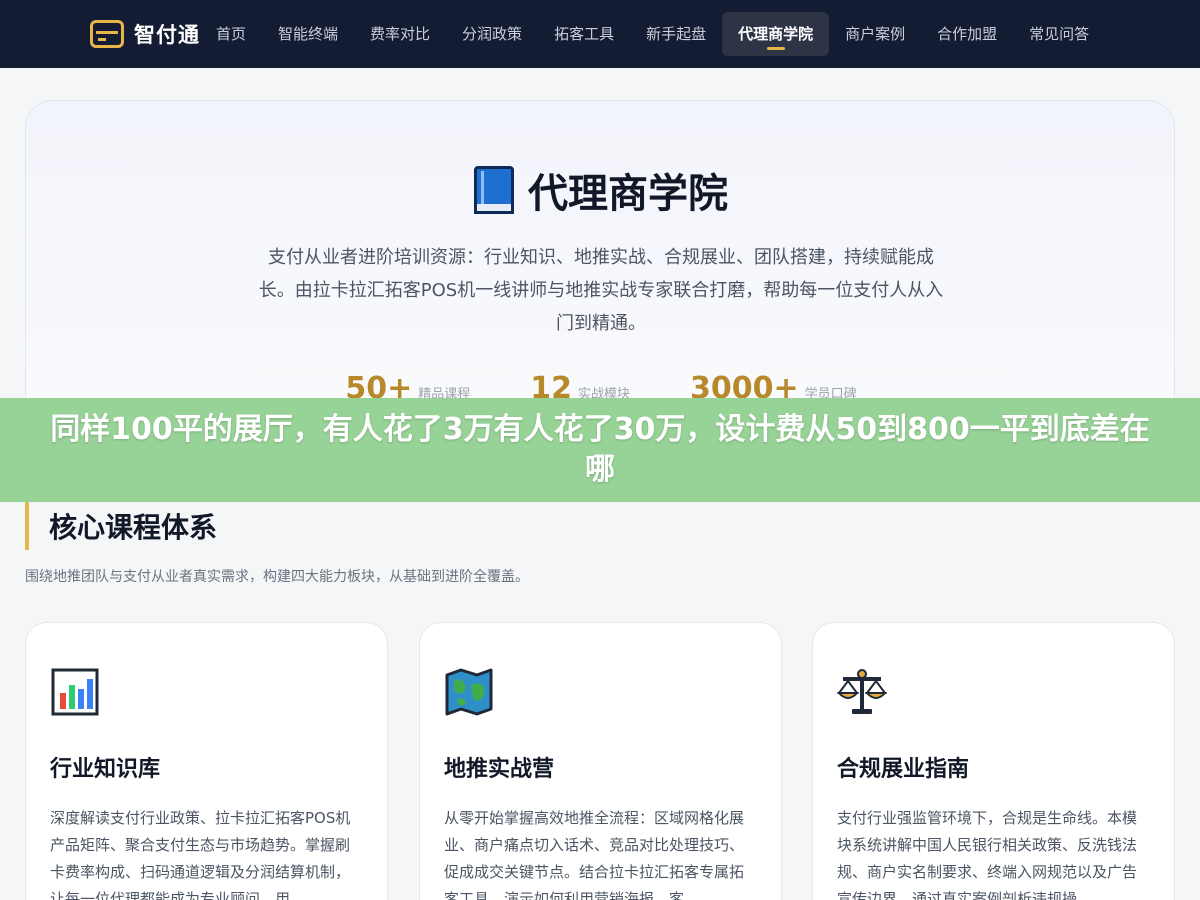  Describe the element at coordinates (75, 692) in the screenshot. I see `bar-chart-icon` at that location.